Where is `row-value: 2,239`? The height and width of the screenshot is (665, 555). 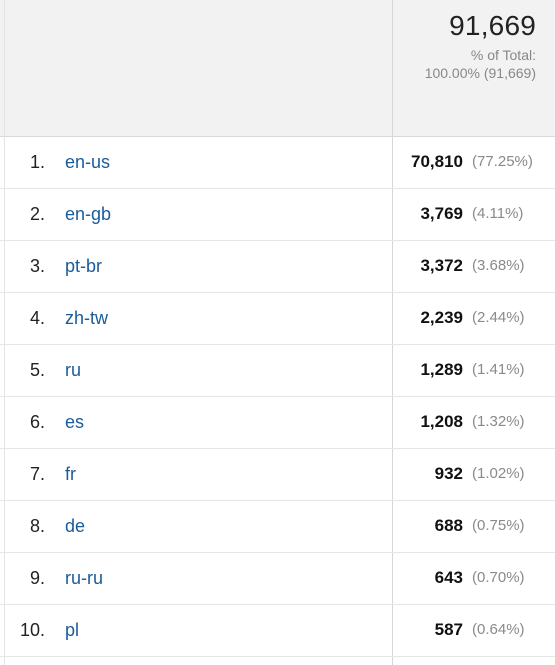
row-value: 2,239 is located at coordinates (441, 317).